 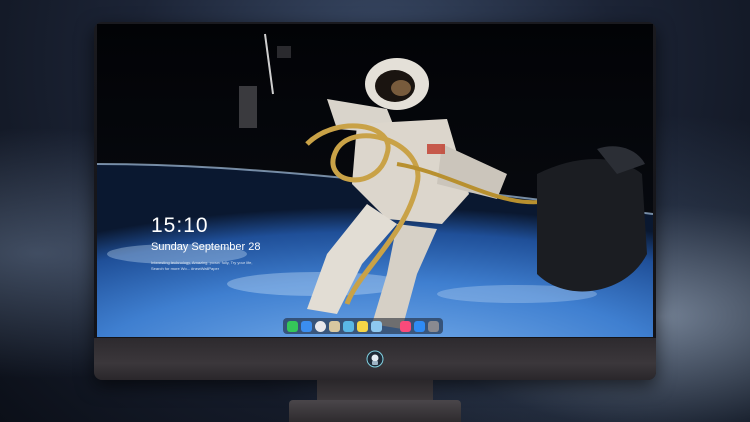 What do you see at coordinates (375, 411) in the screenshot?
I see `monitor-stand-base` at bounding box center [375, 411].